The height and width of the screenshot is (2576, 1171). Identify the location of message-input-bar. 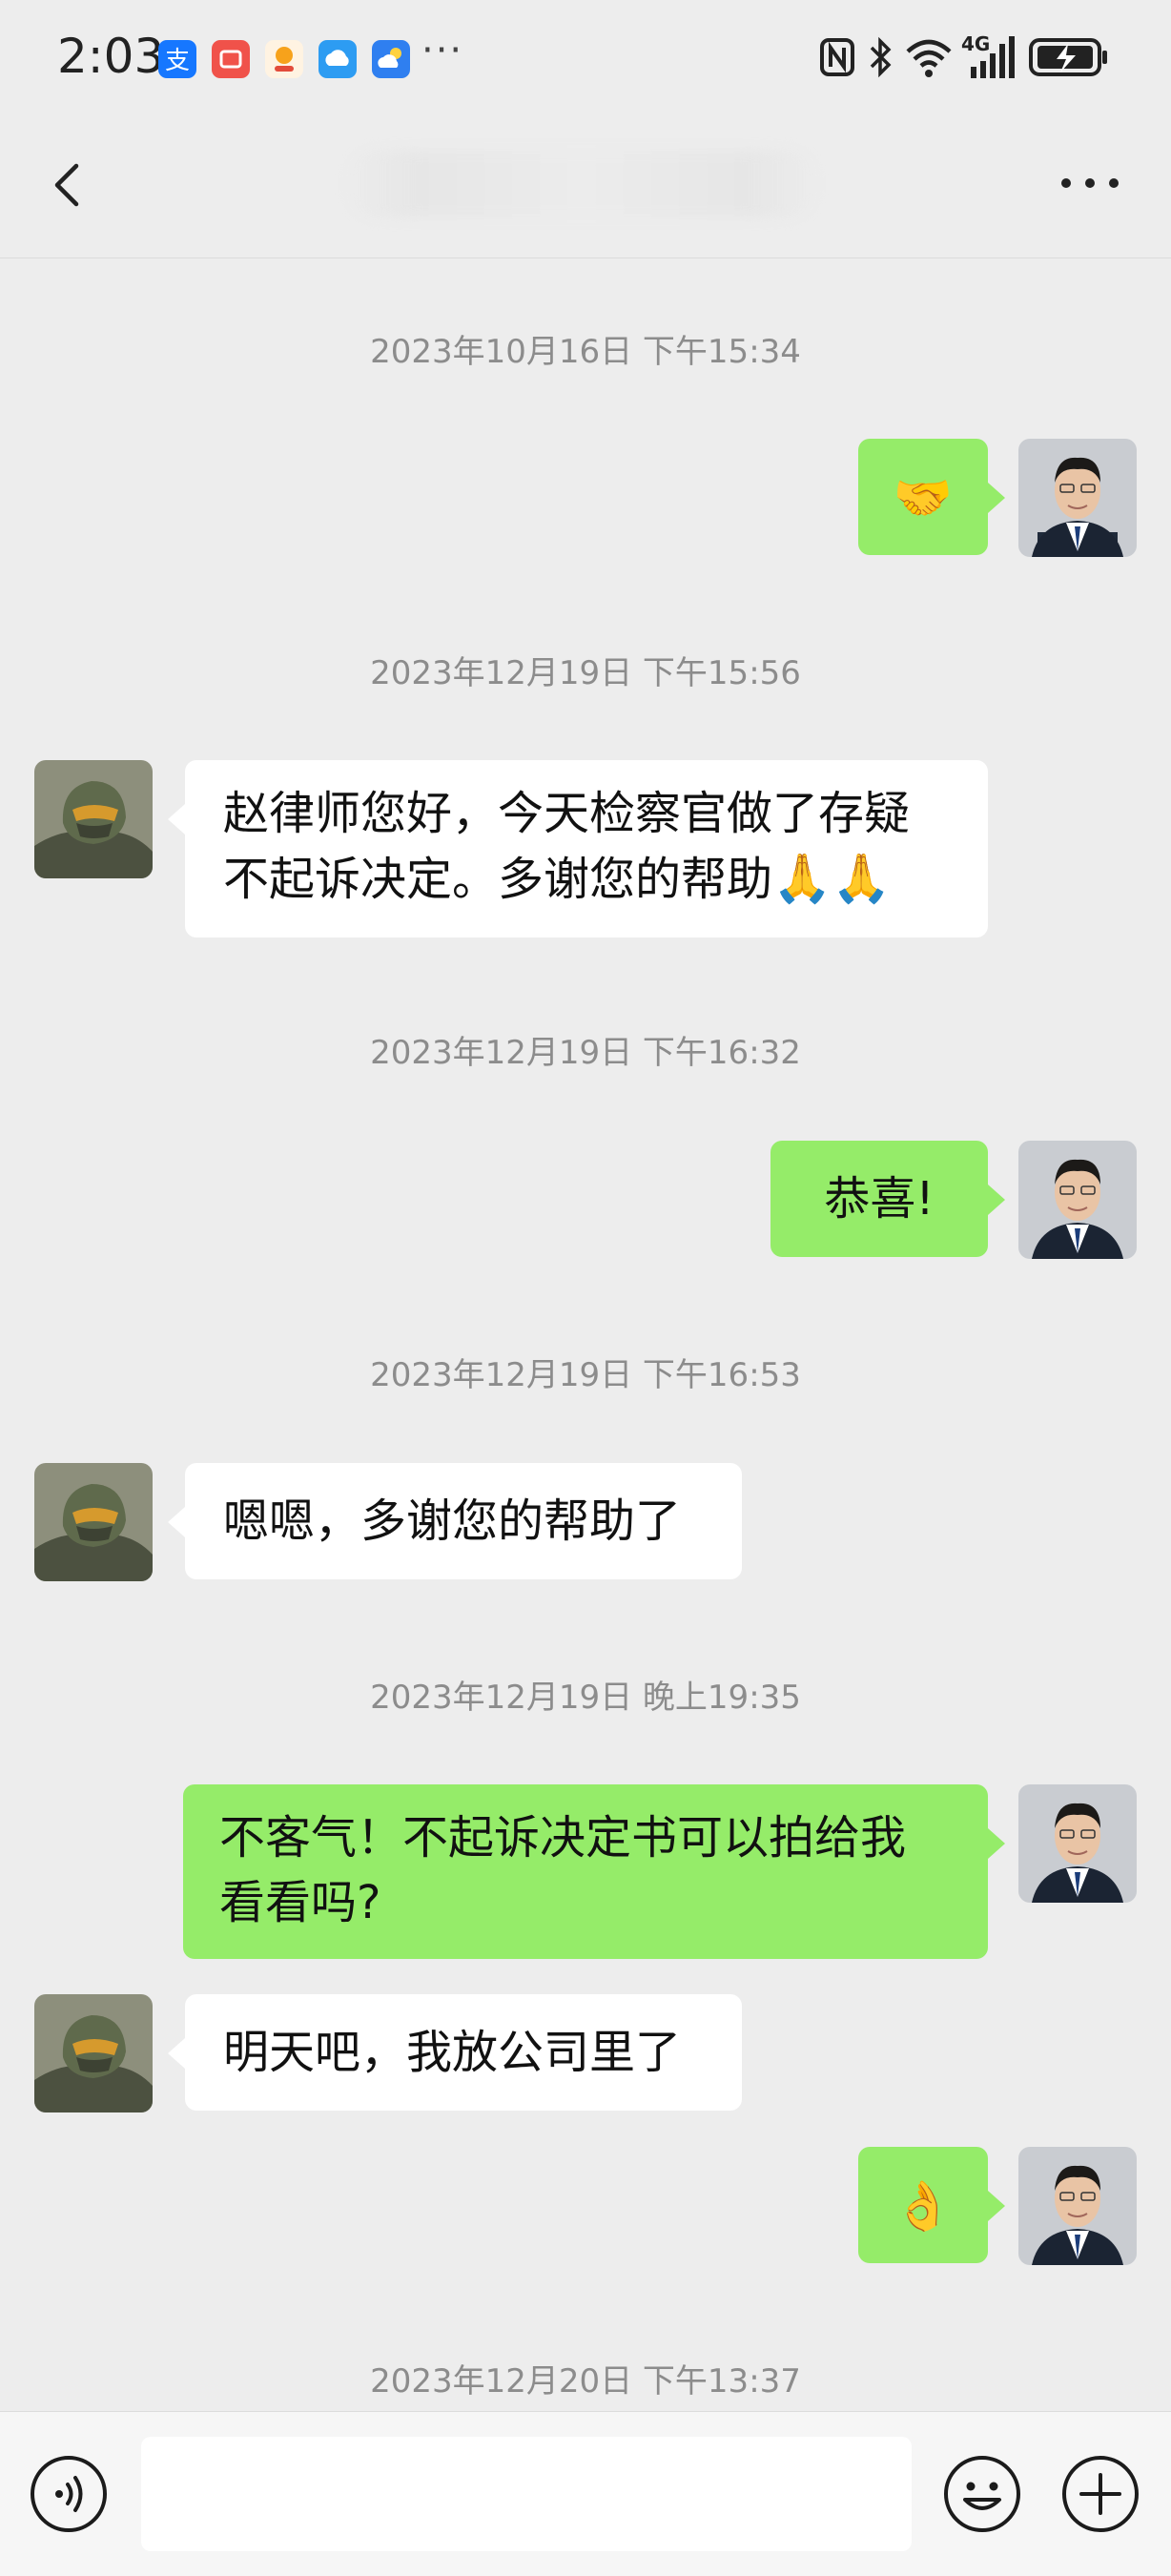
(585, 2493).